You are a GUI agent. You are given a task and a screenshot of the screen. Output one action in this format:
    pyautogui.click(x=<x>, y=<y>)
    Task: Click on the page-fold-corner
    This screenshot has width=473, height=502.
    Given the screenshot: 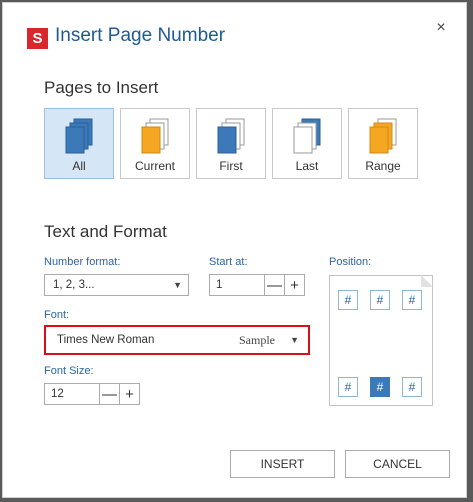 What is the action you would take?
    pyautogui.click(x=427, y=281)
    